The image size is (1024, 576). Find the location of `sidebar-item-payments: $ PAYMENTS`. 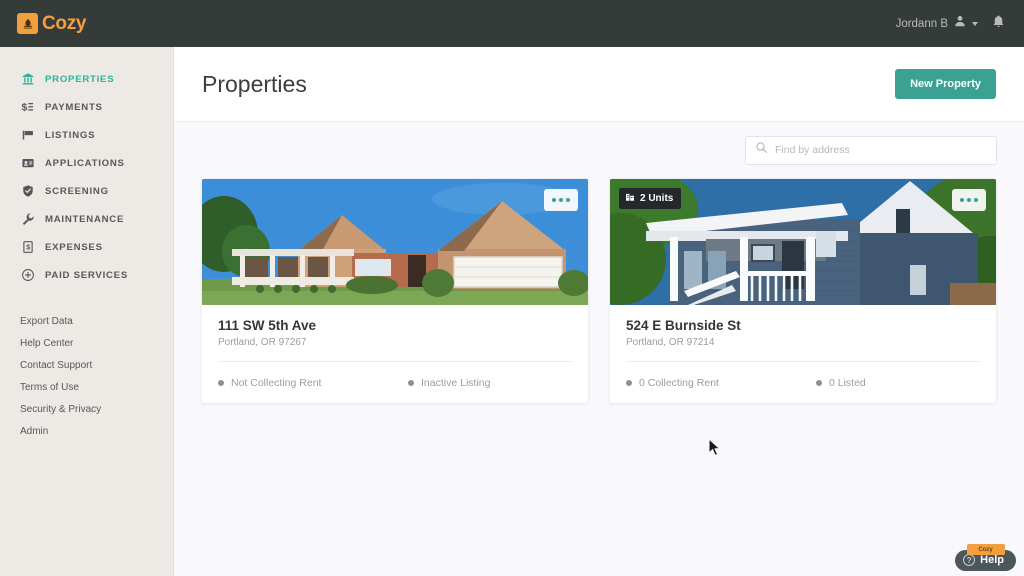

sidebar-item-payments: $ PAYMENTS is located at coordinates (86, 107).